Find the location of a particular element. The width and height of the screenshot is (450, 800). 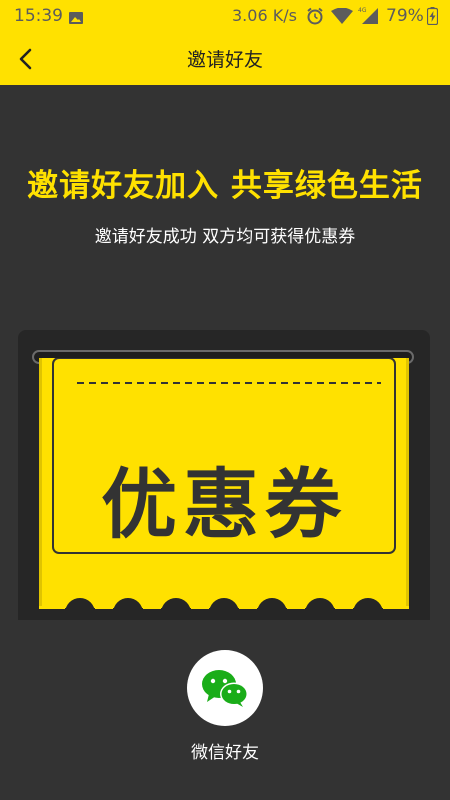

share-wechat-friend-button: 微信好友 is located at coordinates (225, 706).